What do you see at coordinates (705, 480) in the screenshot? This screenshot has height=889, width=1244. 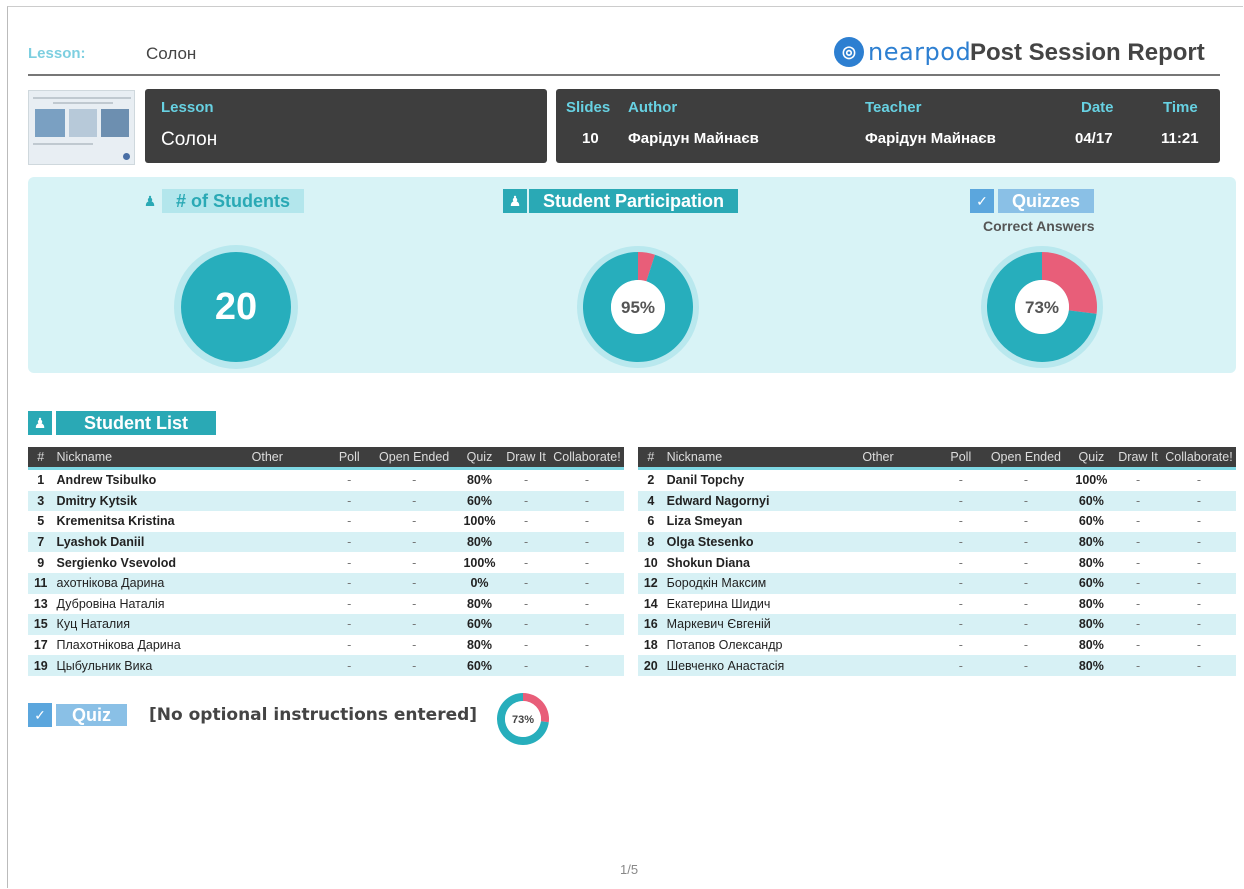 I see `student-name: Danil Topchy` at bounding box center [705, 480].